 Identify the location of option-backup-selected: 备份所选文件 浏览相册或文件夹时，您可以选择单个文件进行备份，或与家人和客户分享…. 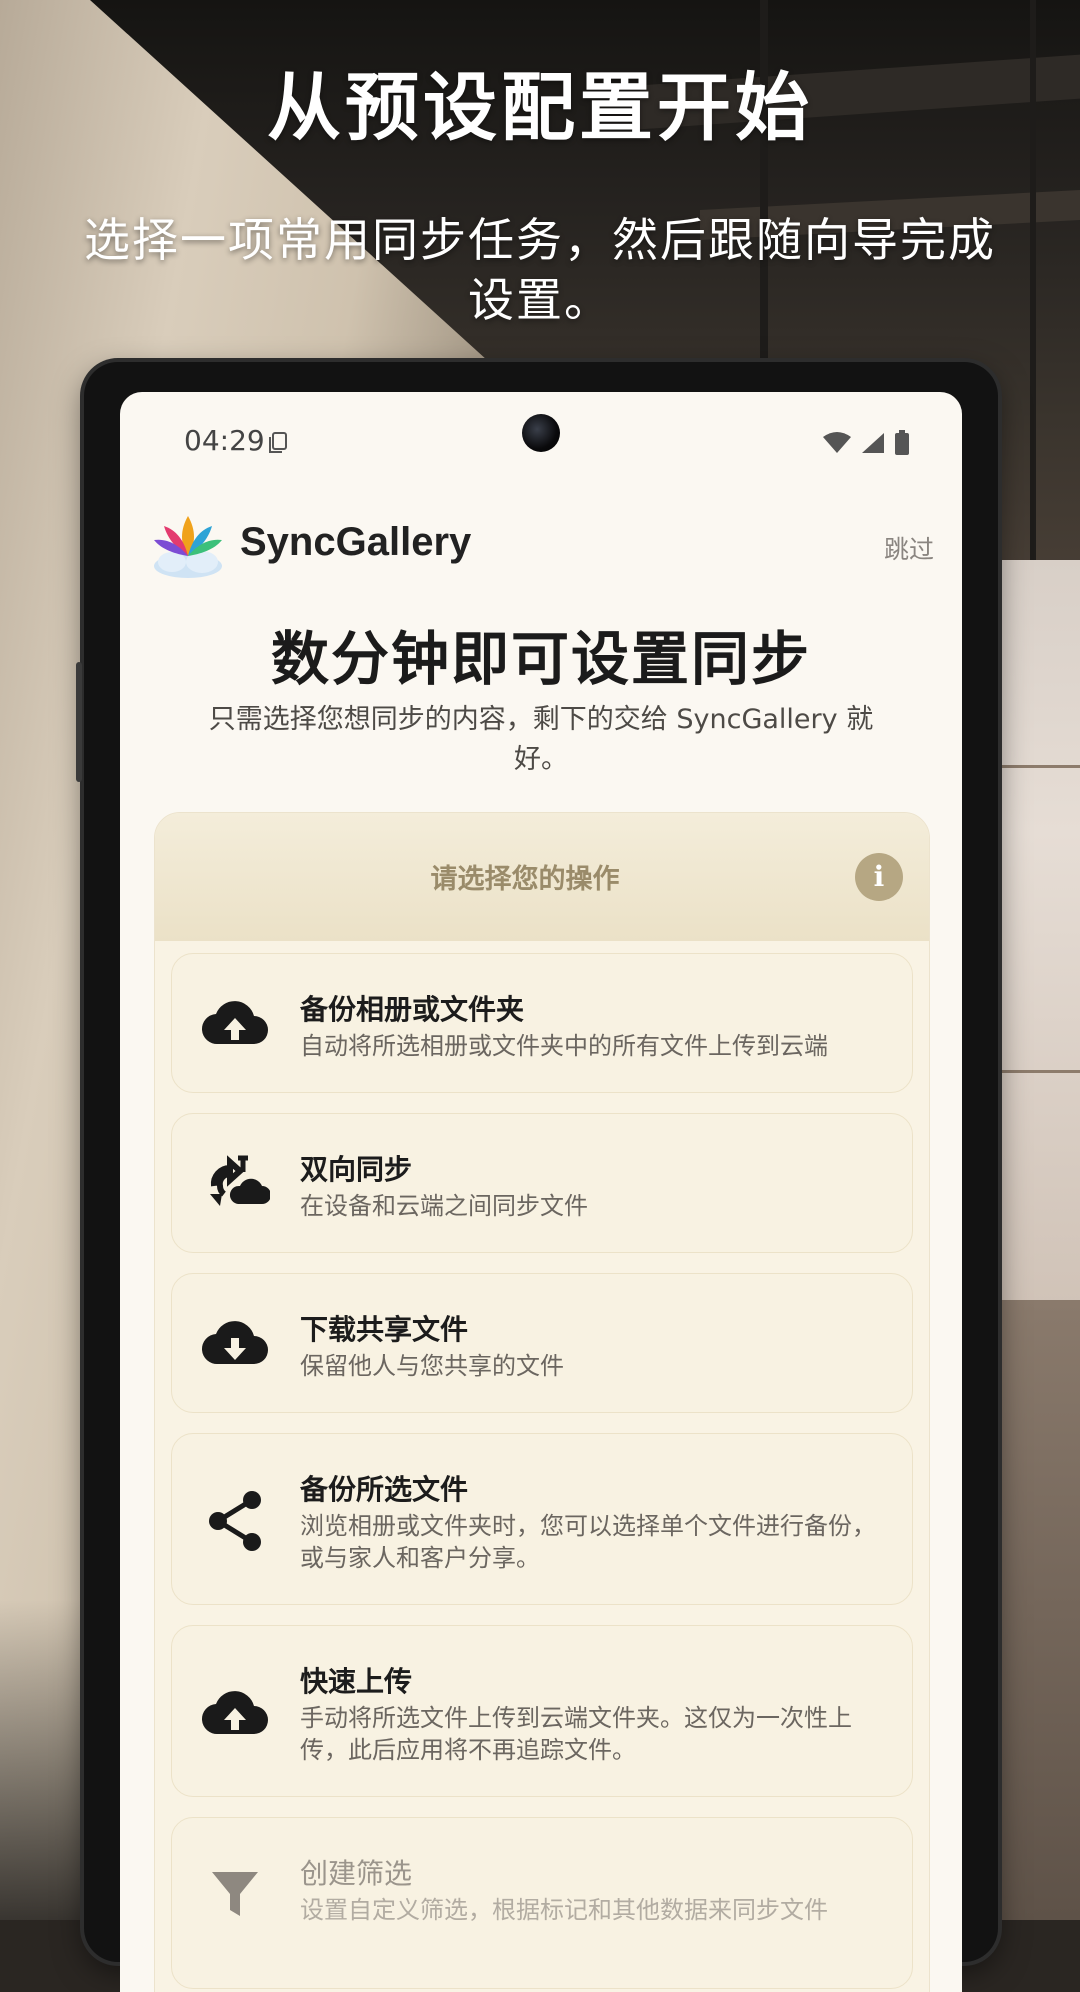
(542, 1519).